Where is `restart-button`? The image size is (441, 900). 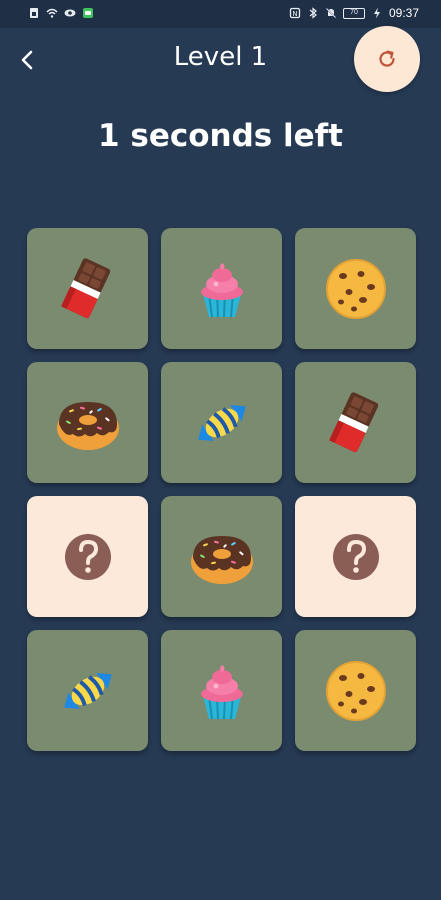
restart-button is located at coordinates (387, 59).